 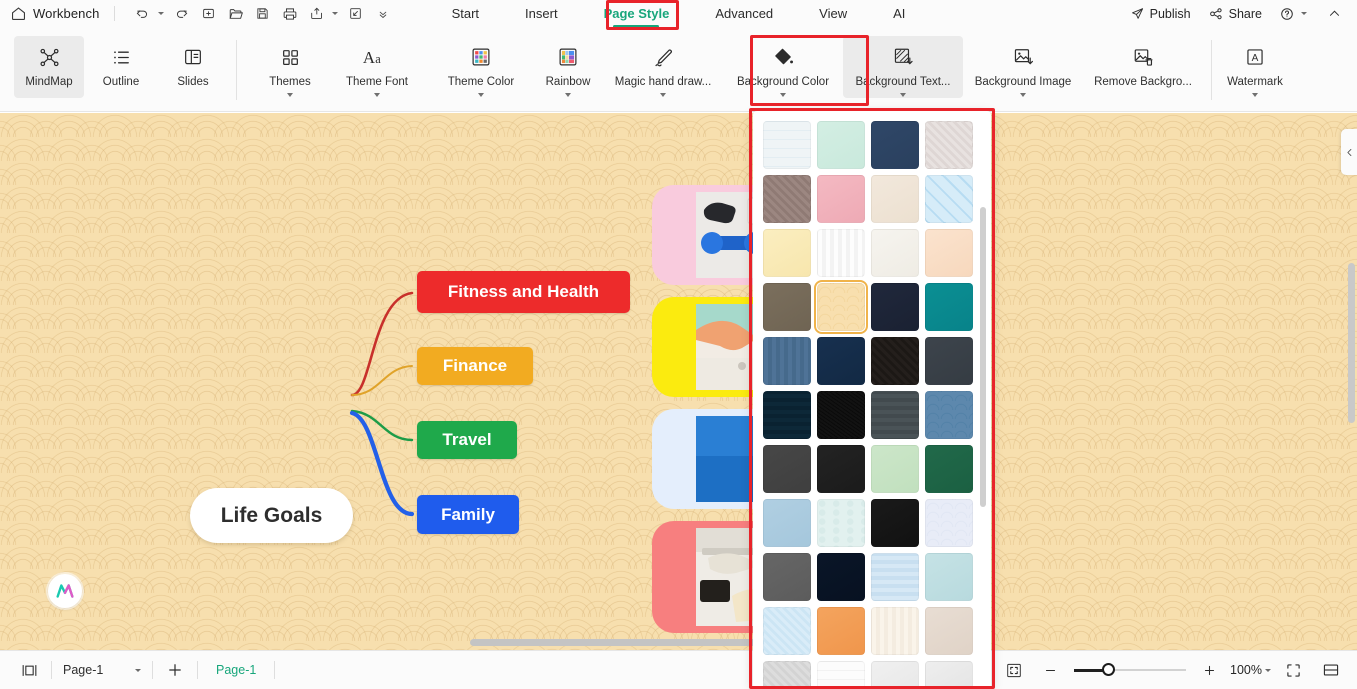 I want to click on save-button, so click(x=262, y=14).